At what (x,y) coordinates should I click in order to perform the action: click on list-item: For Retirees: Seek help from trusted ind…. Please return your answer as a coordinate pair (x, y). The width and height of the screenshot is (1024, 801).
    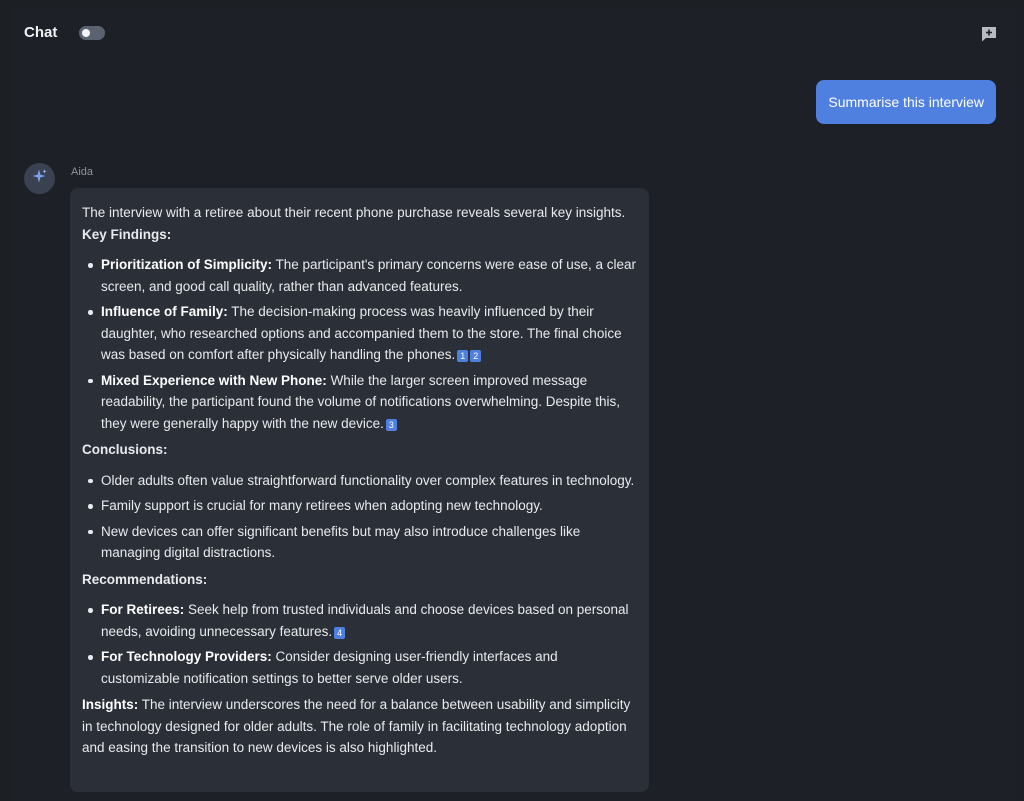
    Looking at the image, I should click on (362, 620).